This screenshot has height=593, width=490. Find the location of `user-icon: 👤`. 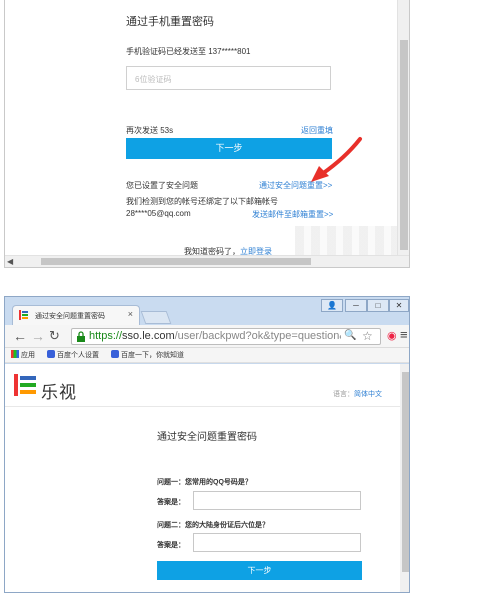

user-icon: 👤 is located at coordinates (332, 305).